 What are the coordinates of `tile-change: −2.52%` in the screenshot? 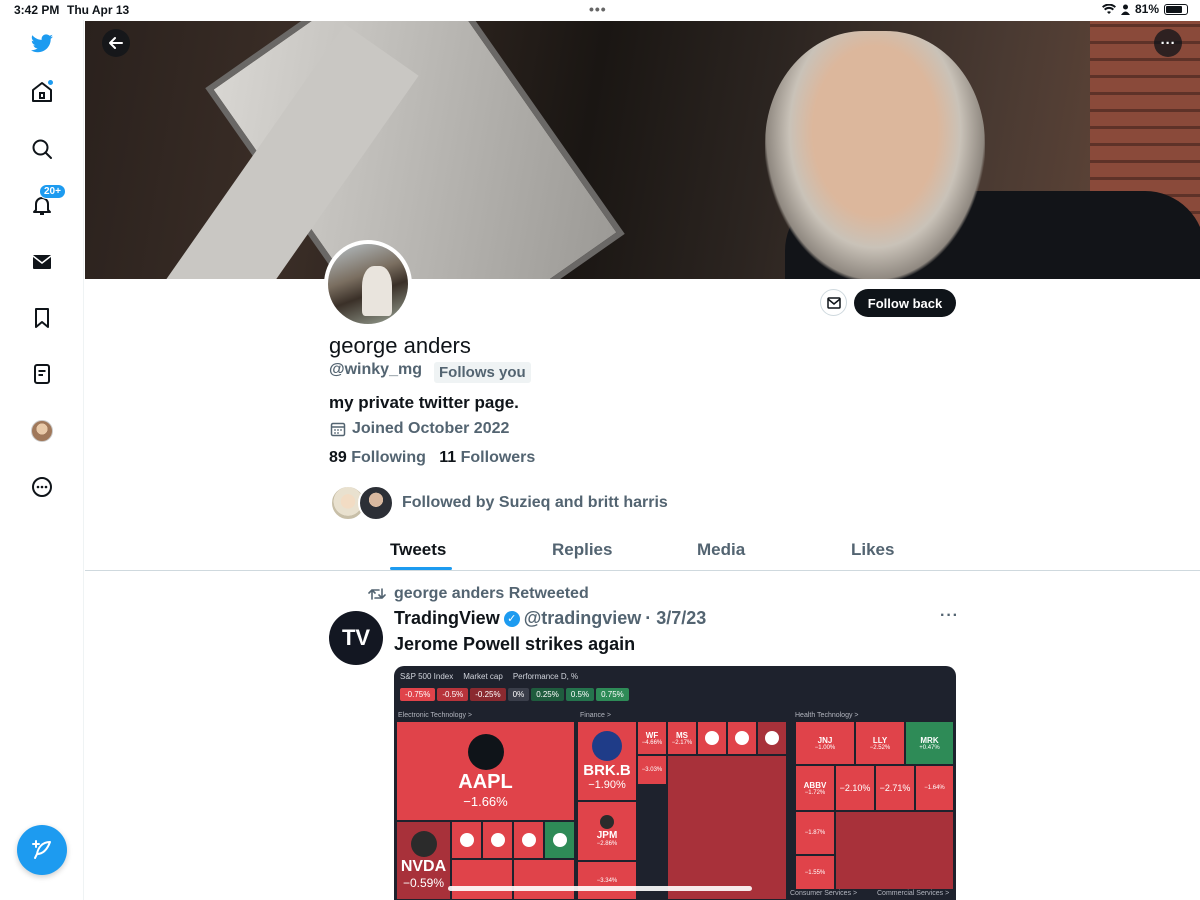 It's located at (880, 747).